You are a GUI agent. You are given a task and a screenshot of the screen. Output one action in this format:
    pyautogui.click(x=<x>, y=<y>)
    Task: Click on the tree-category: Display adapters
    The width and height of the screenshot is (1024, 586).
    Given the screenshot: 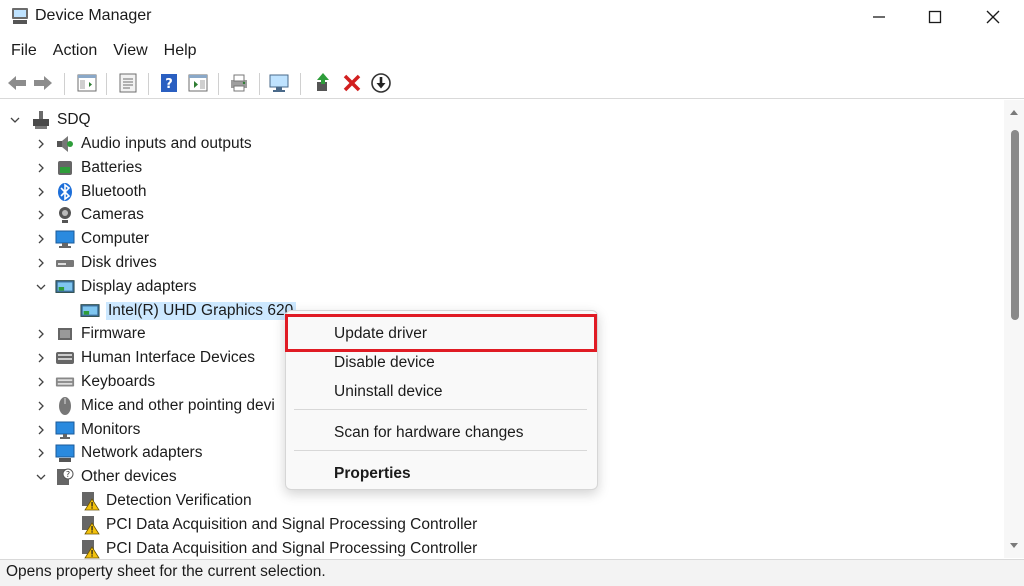 What is the action you would take?
    pyautogui.click(x=125, y=287)
    